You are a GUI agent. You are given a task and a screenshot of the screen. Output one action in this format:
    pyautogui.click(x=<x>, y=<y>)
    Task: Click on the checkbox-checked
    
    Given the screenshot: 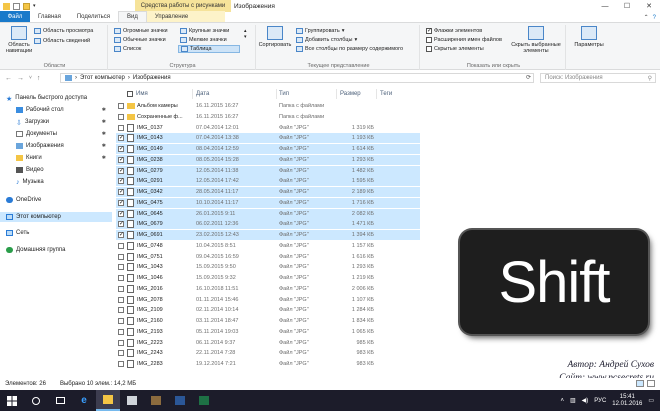 What is the action you would take?
    pyautogui.click(x=429, y=30)
    